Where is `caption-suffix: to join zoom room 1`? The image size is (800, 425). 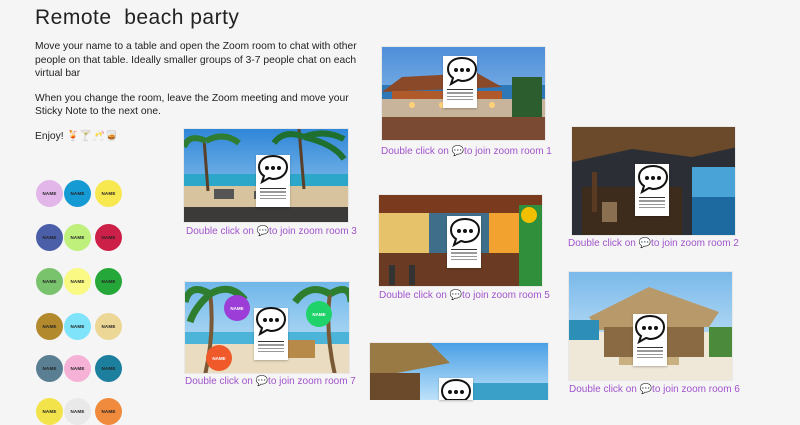 caption-suffix: to join zoom room 1 is located at coordinates (508, 151).